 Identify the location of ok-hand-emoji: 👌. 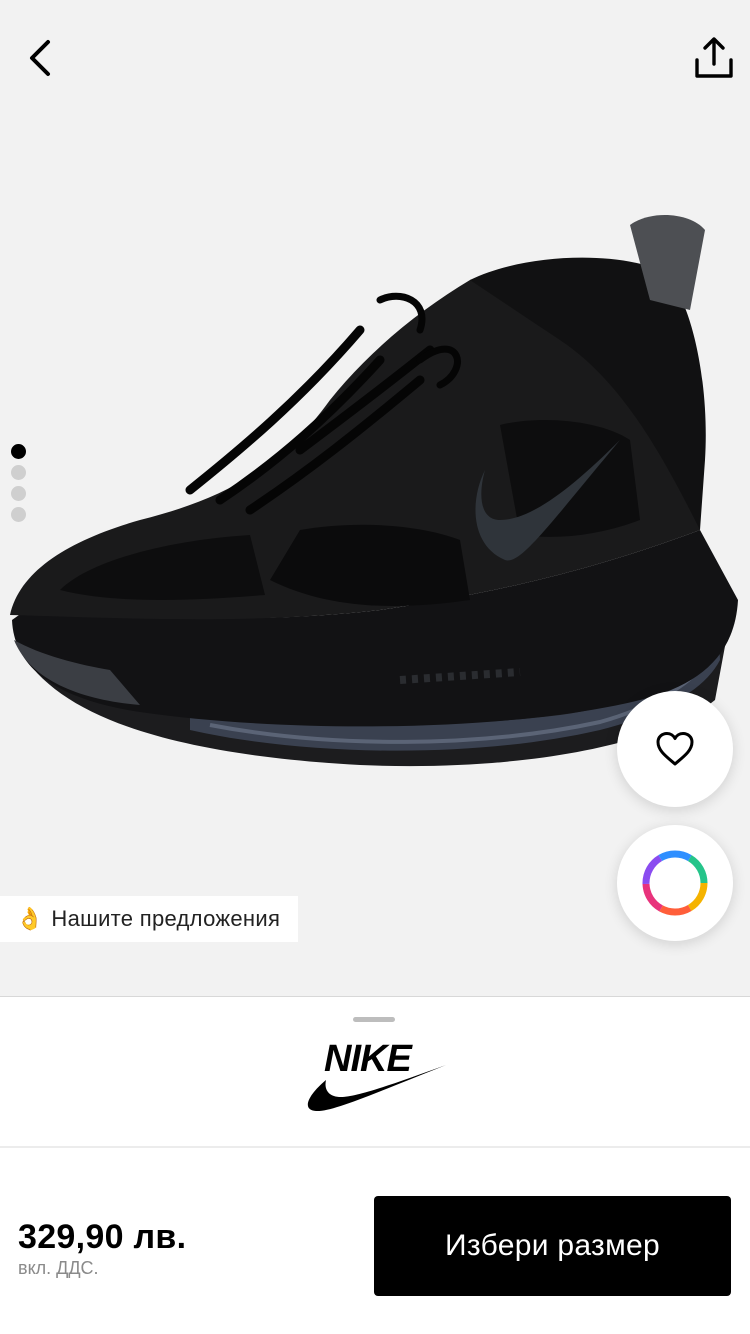
(30, 918).